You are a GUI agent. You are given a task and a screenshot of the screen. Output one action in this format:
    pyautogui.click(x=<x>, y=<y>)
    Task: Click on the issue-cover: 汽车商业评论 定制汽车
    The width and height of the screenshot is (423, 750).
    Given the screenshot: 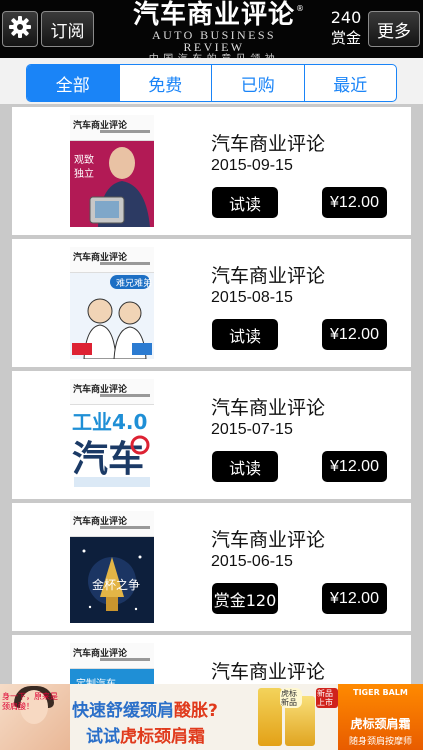 What is the action you would take?
    pyautogui.click(x=112, y=663)
    